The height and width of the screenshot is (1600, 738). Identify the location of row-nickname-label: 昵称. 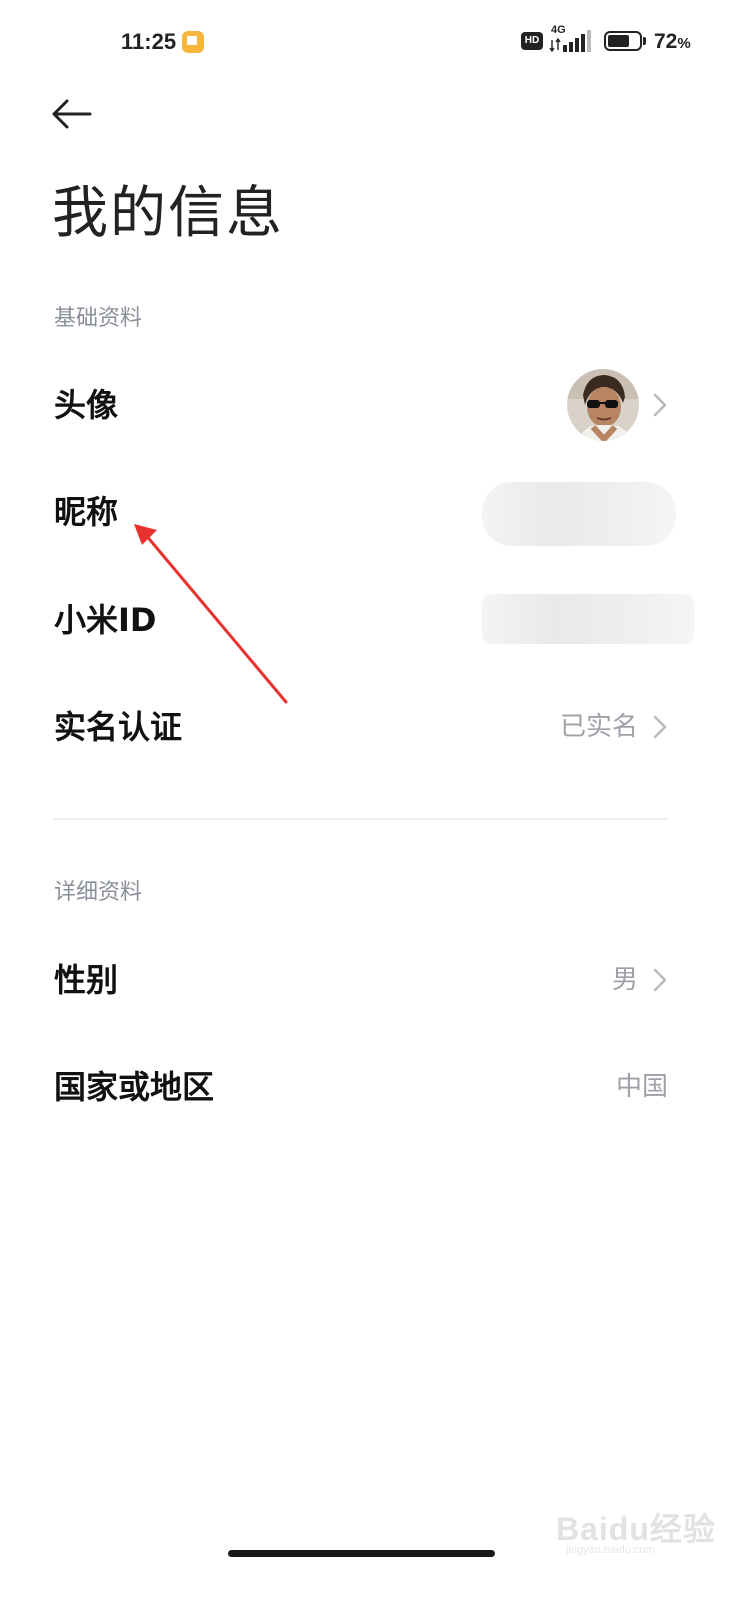
(86, 512).